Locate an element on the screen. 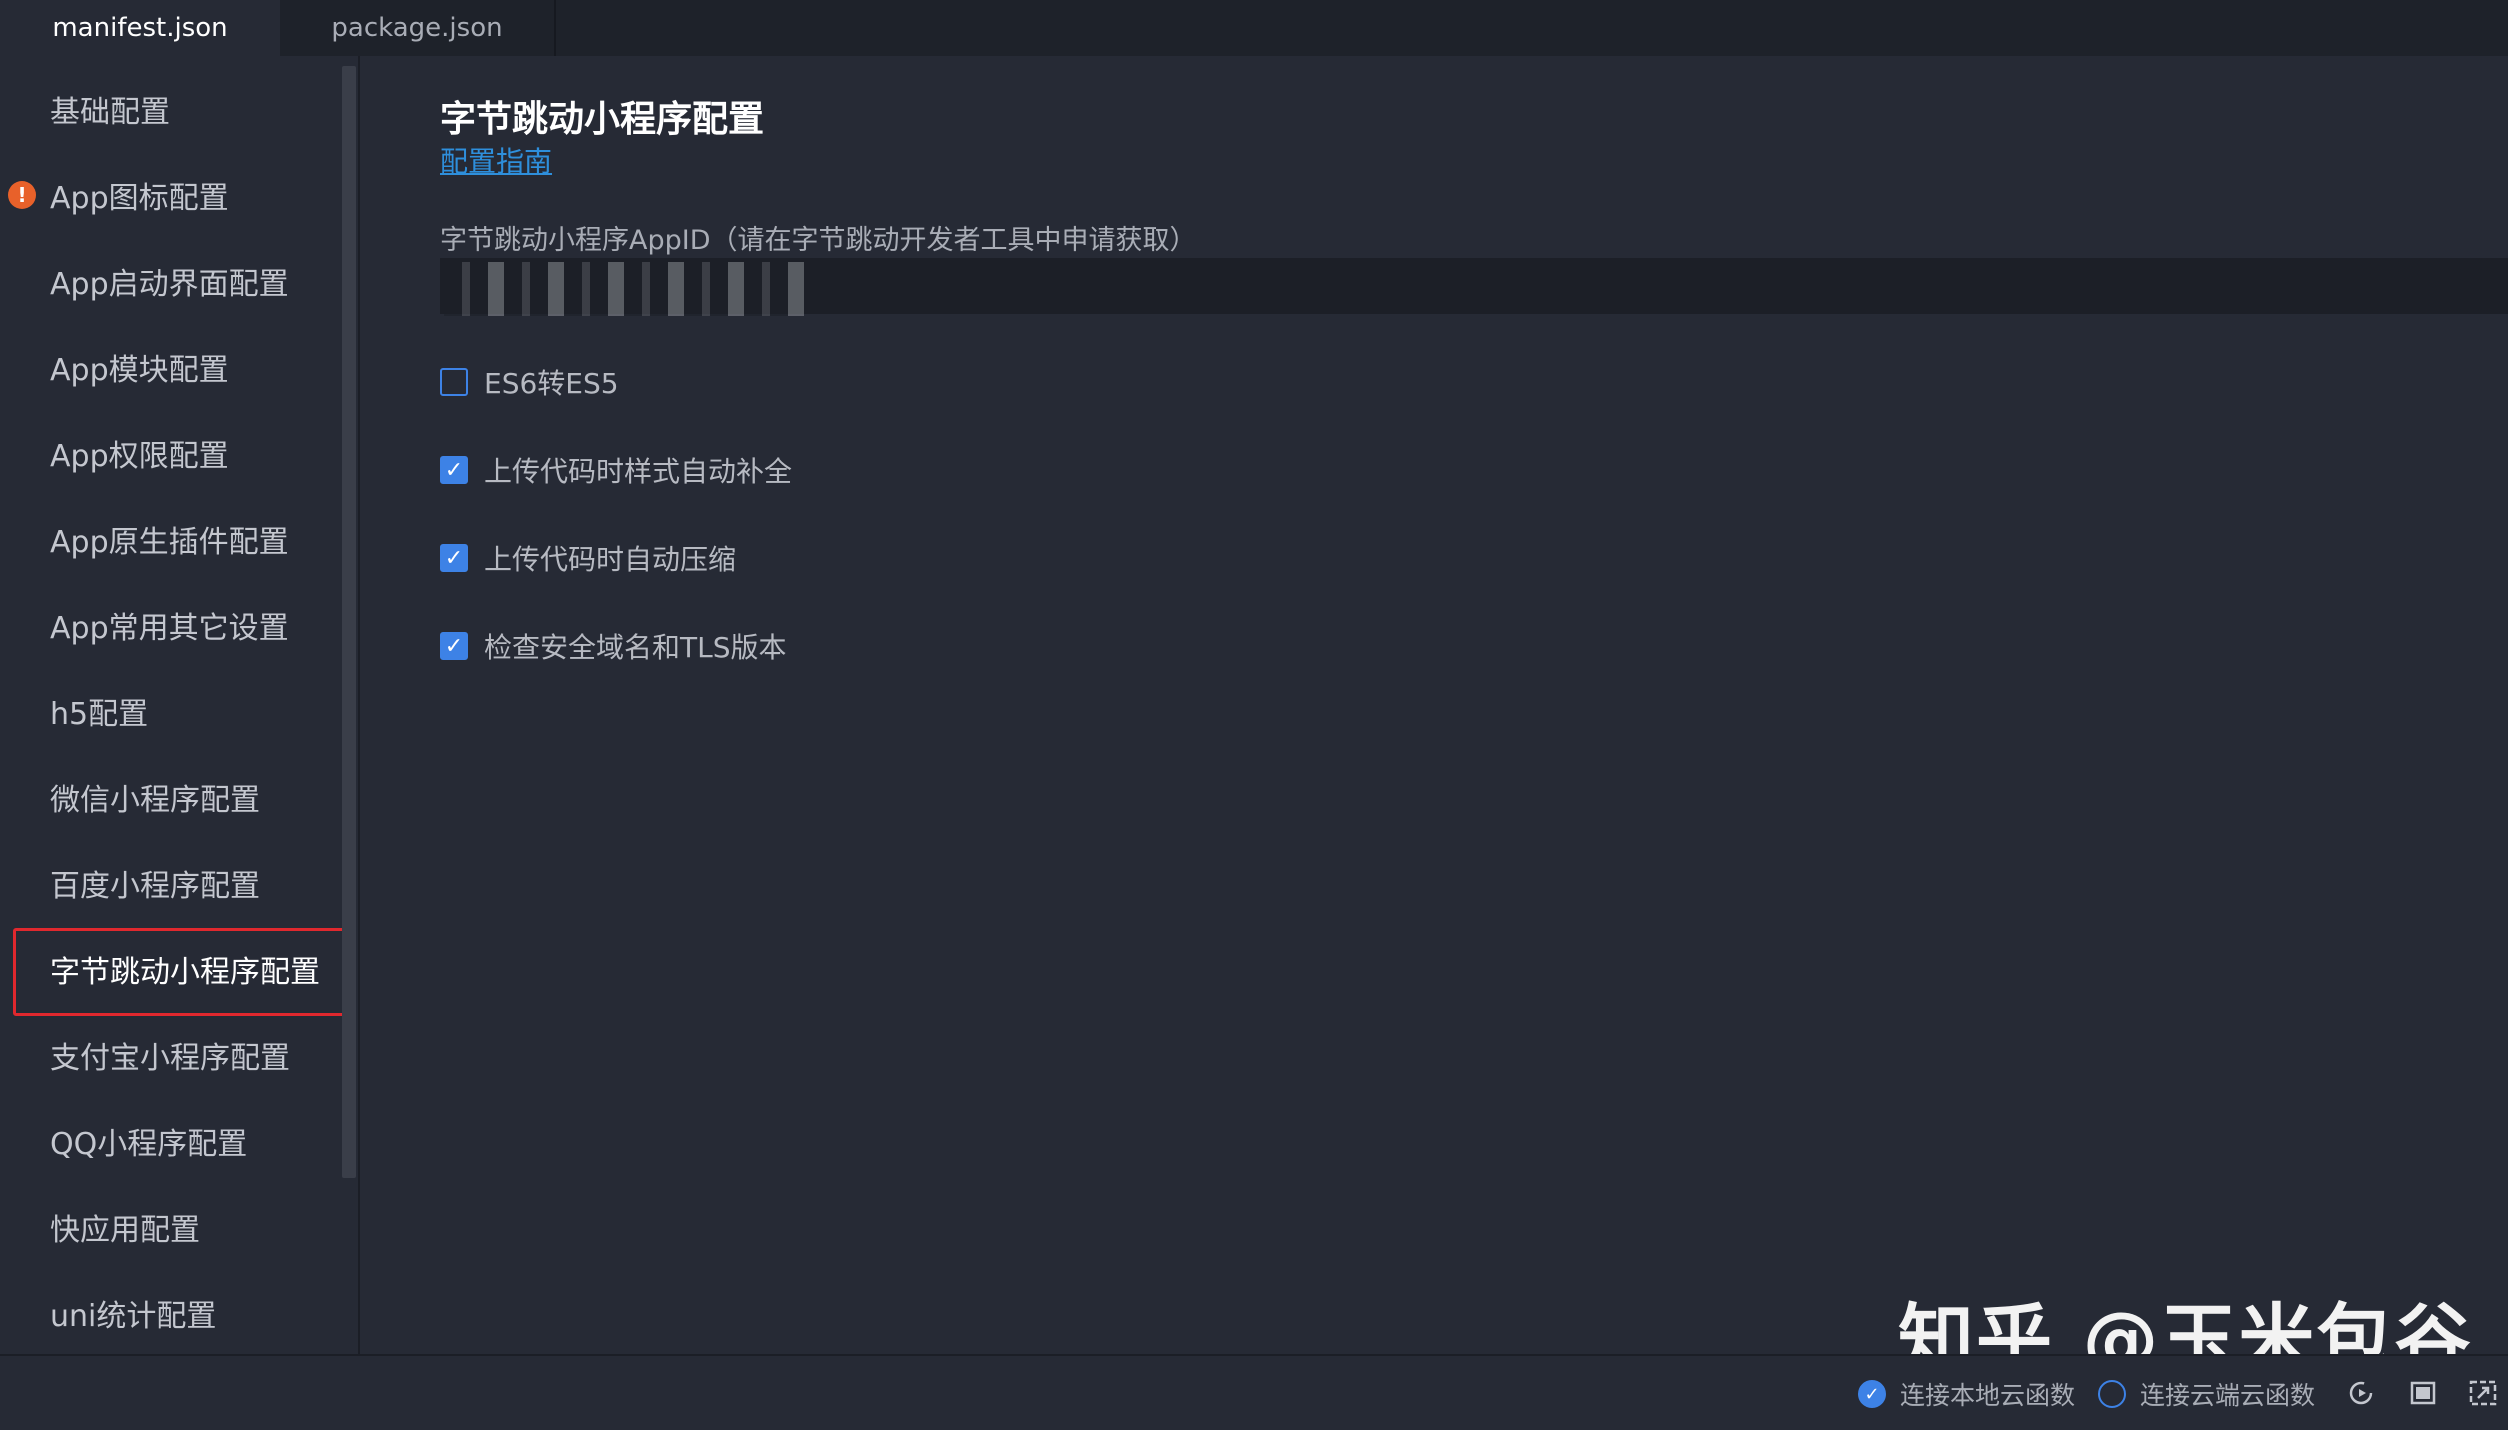  sidebar-item-qq-mp: QQ小程序配置 is located at coordinates (171, 1141).